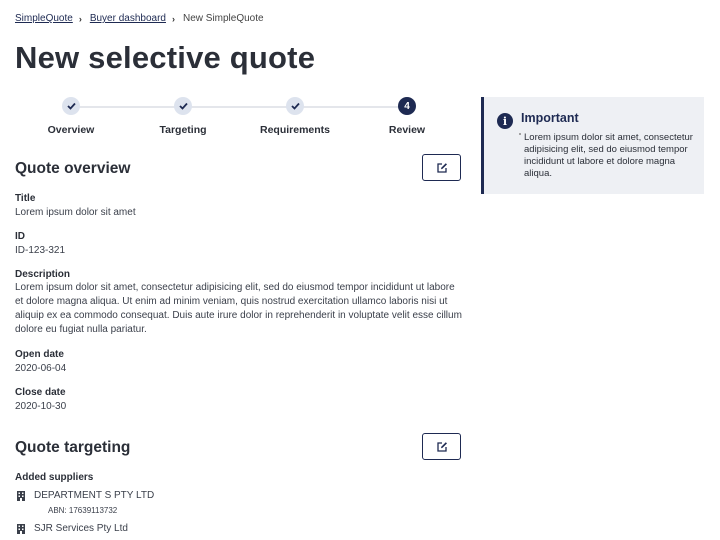 This screenshot has height=540, width=720. Describe the element at coordinates (183, 130) in the screenshot. I see `step-label: Targeting` at that location.